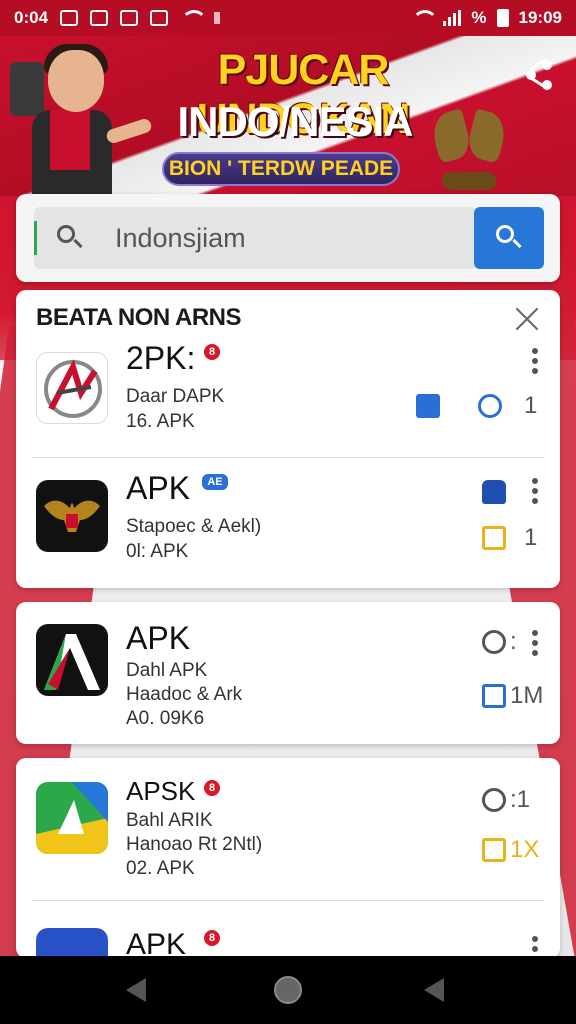 The width and height of the screenshot is (576, 1024). I want to click on app-subtitle: Stapoec & Aekl), so click(194, 526).